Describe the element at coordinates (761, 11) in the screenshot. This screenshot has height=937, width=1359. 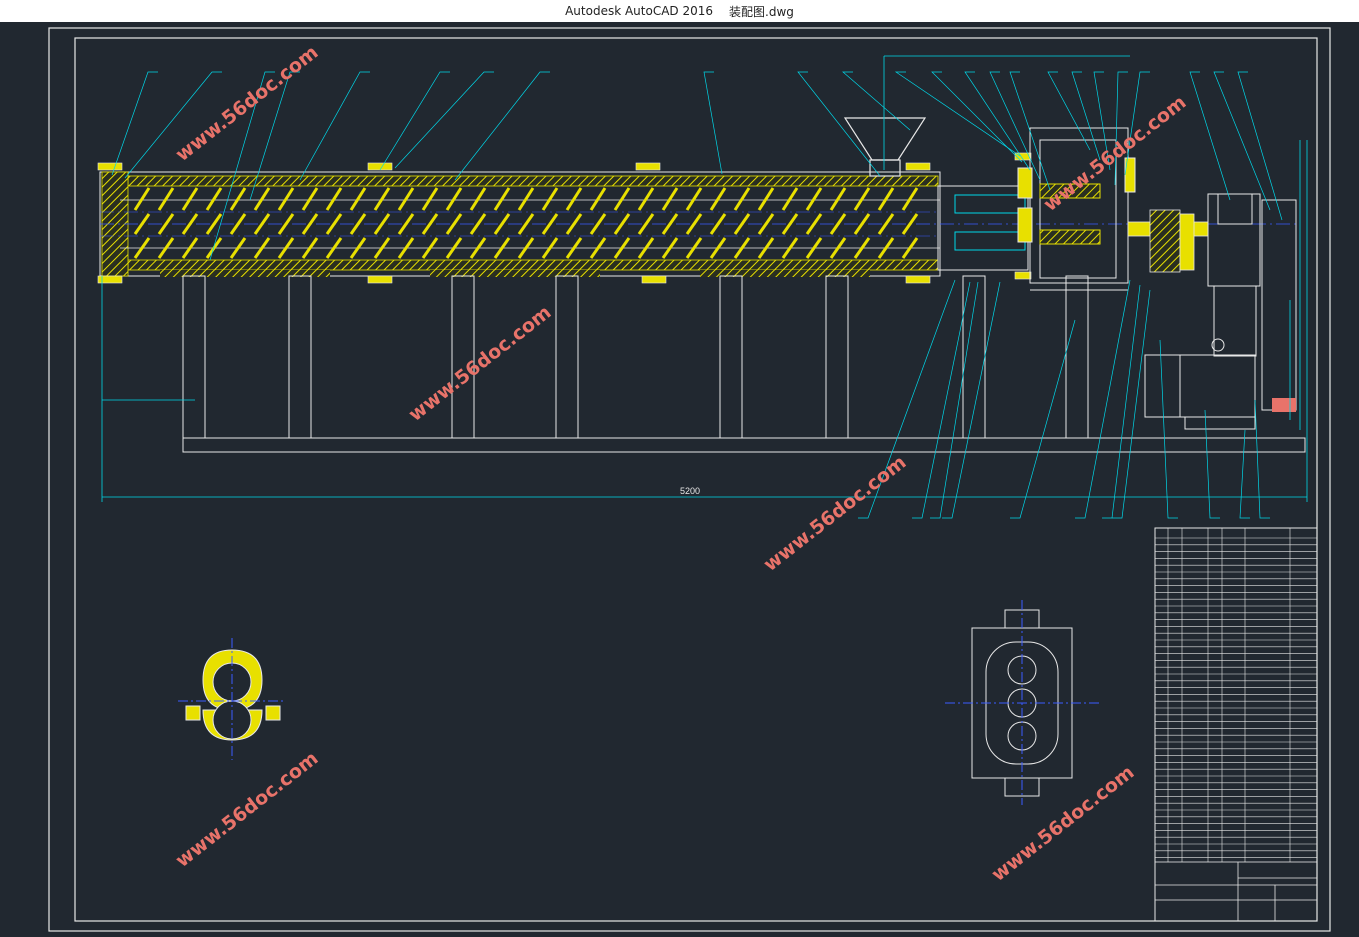
I see `file-name: 装配图.dwg` at that location.